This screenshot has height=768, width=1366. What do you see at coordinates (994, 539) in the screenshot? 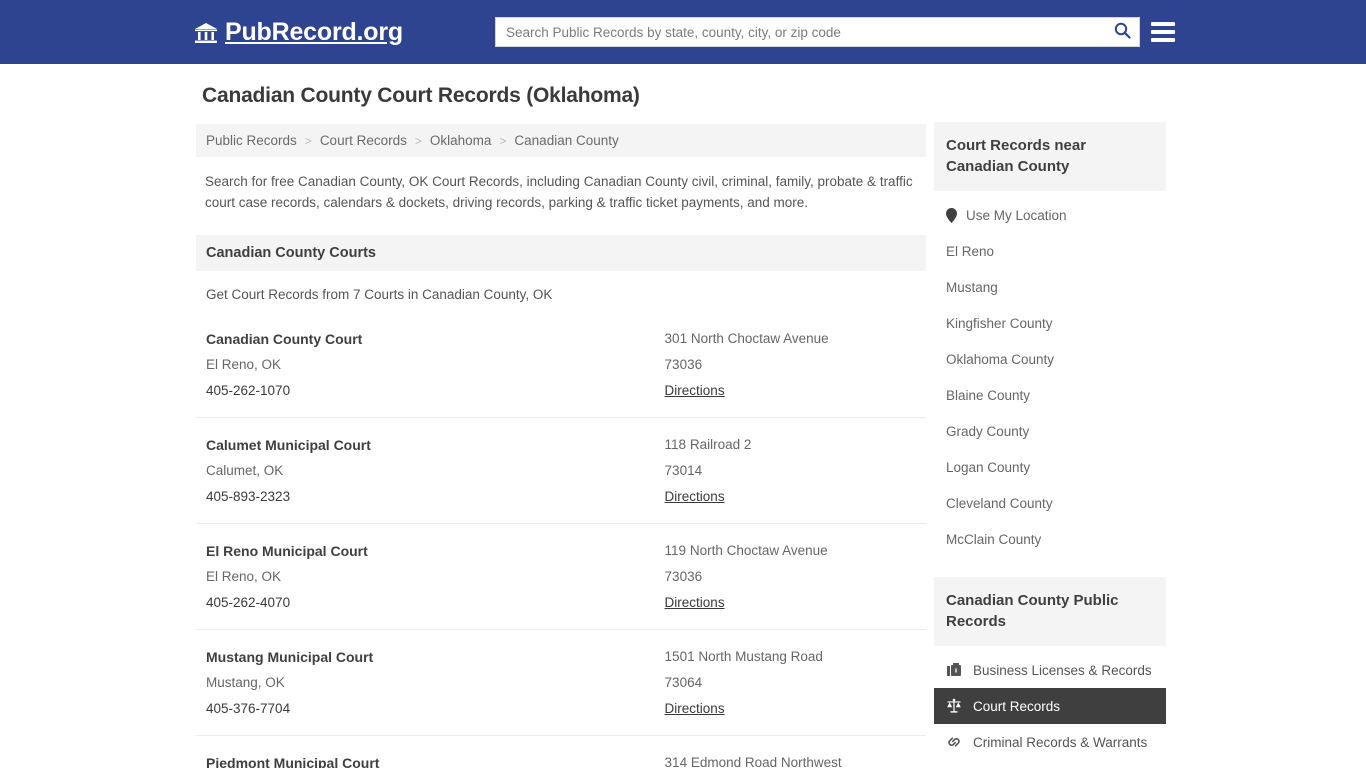
I see `sidebar-item-label: McClain County` at bounding box center [994, 539].